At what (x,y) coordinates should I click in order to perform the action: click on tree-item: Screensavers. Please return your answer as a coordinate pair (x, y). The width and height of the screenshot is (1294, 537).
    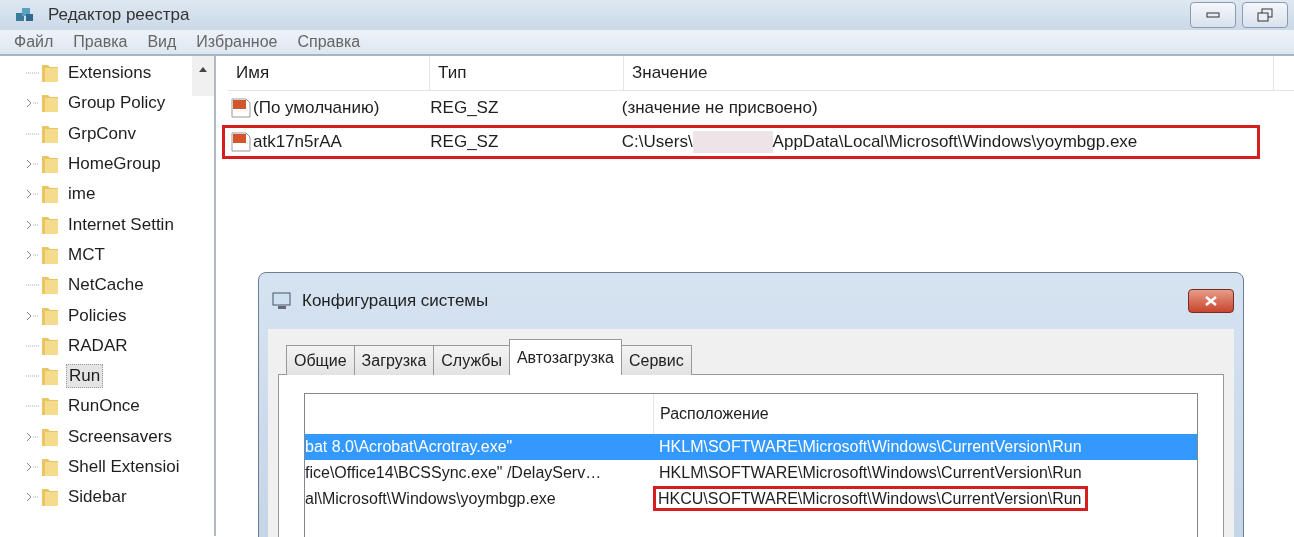
    Looking at the image, I should click on (120, 436).